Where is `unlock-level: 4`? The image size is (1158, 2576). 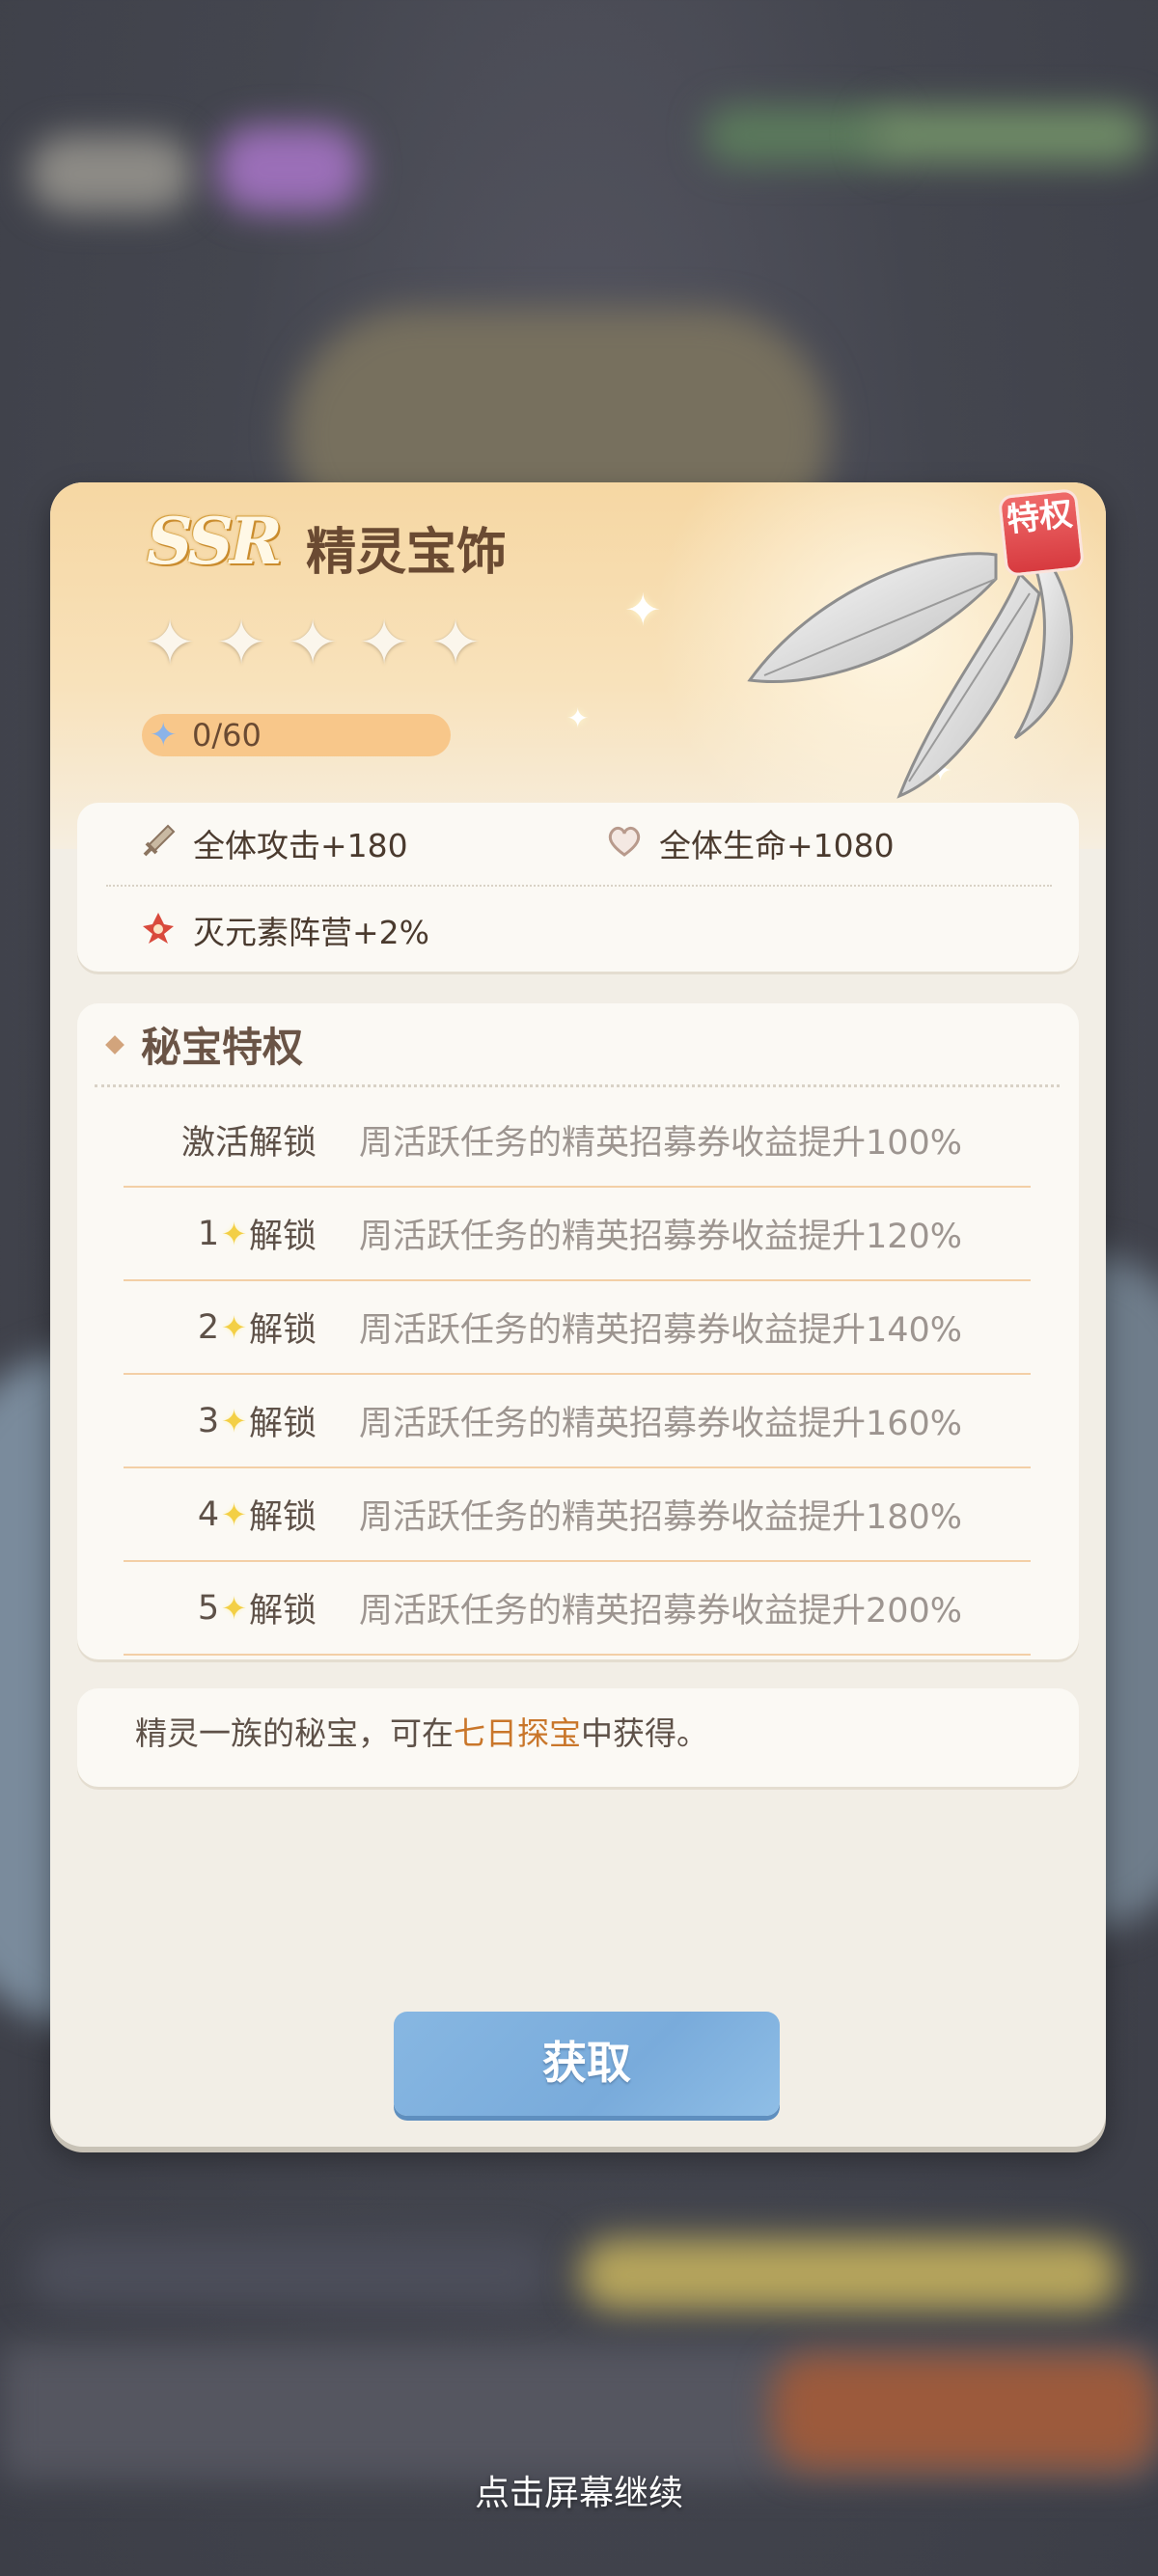 unlock-level: 4 is located at coordinates (208, 1514).